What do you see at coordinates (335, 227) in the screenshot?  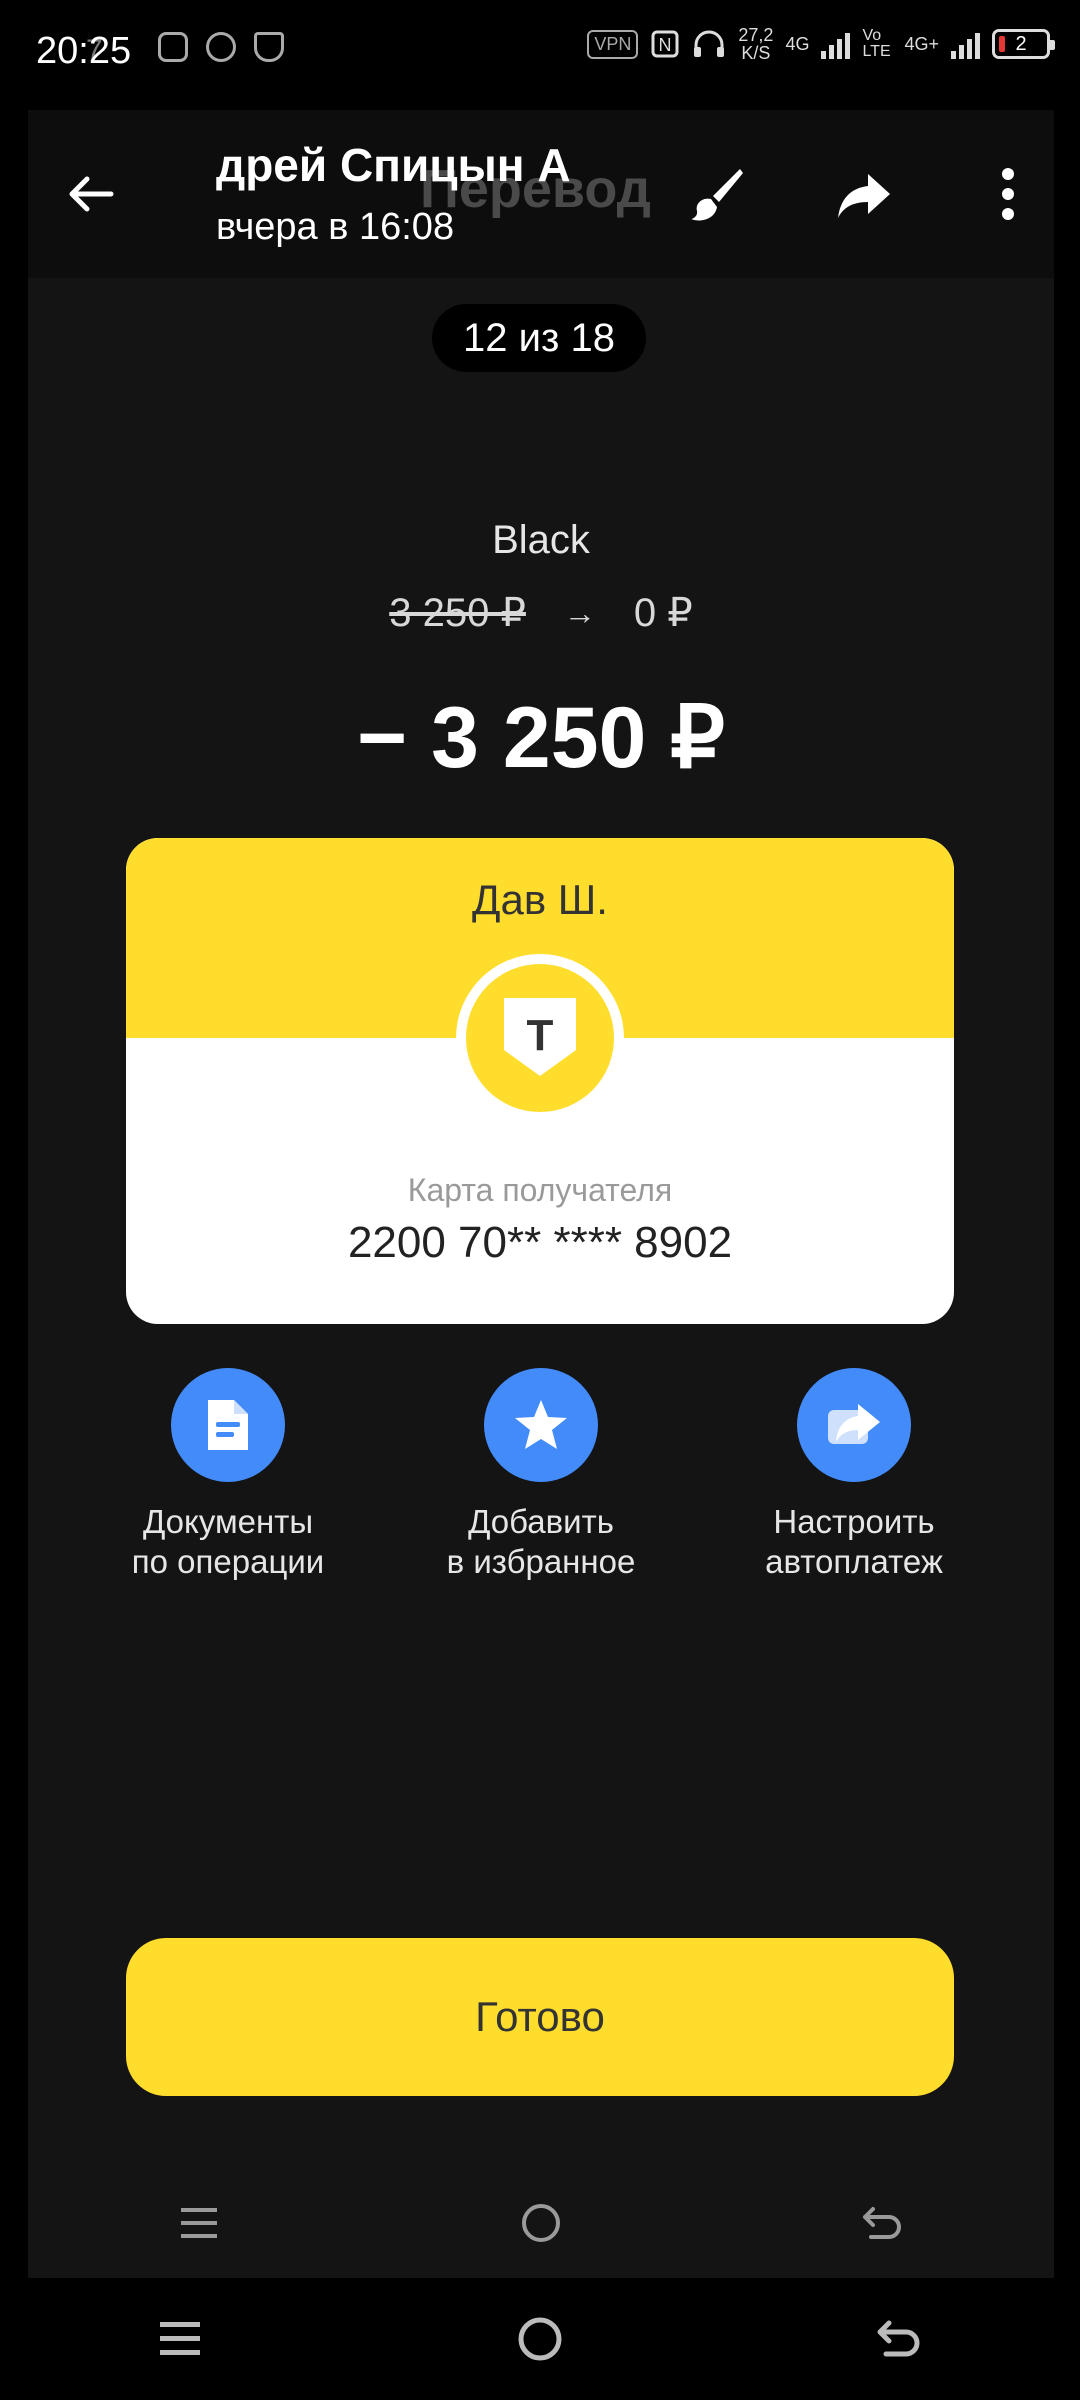 I see `message-date: вчера в 16:08` at bounding box center [335, 227].